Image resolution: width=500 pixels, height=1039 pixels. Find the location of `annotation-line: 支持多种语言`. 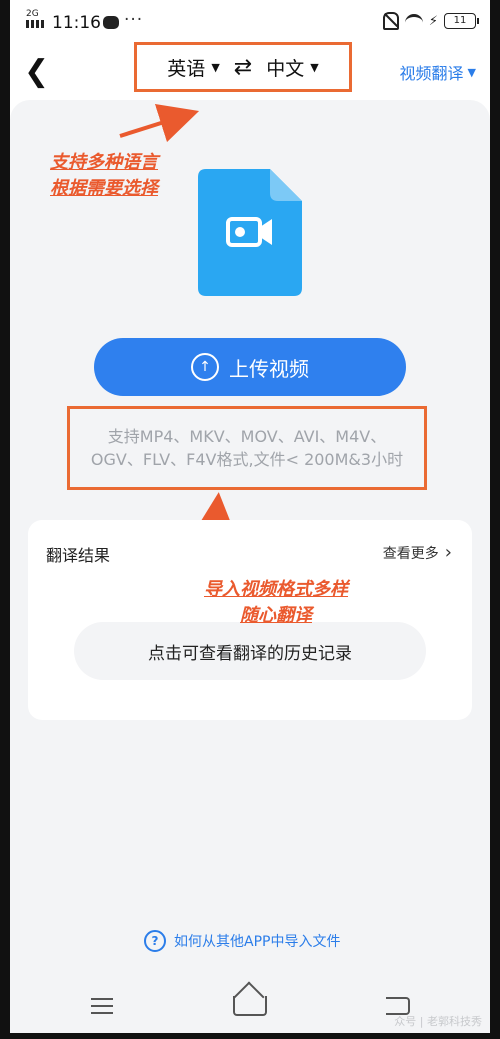

annotation-line: 支持多种语言 is located at coordinates (104, 162).